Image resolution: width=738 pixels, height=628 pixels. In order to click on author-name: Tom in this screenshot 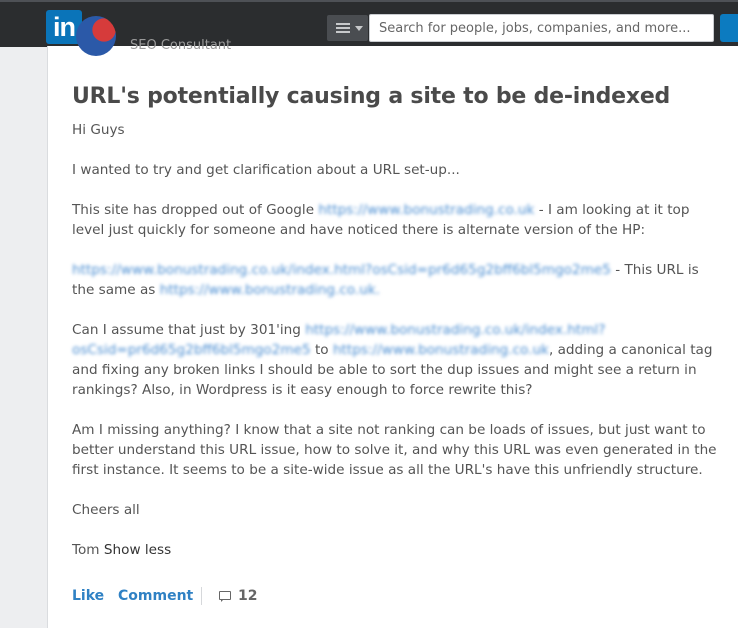, I will do `click(86, 550)`.